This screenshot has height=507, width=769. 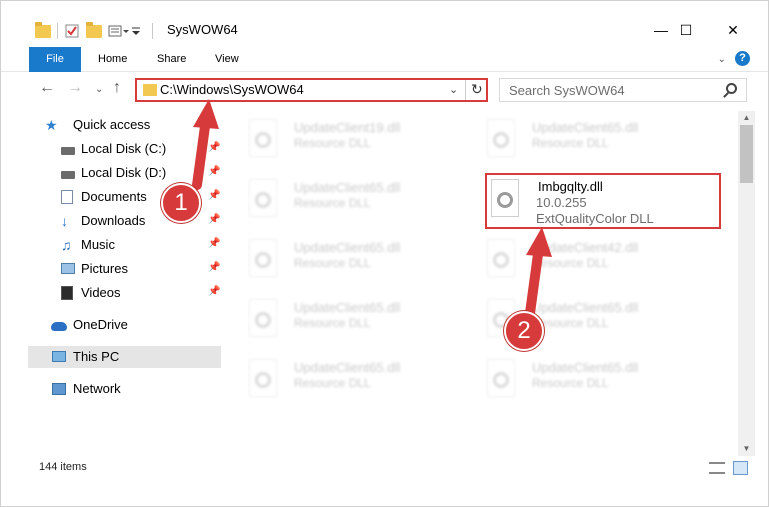 What do you see at coordinates (686, 30) in the screenshot?
I see `maximize-button: ☐` at bounding box center [686, 30].